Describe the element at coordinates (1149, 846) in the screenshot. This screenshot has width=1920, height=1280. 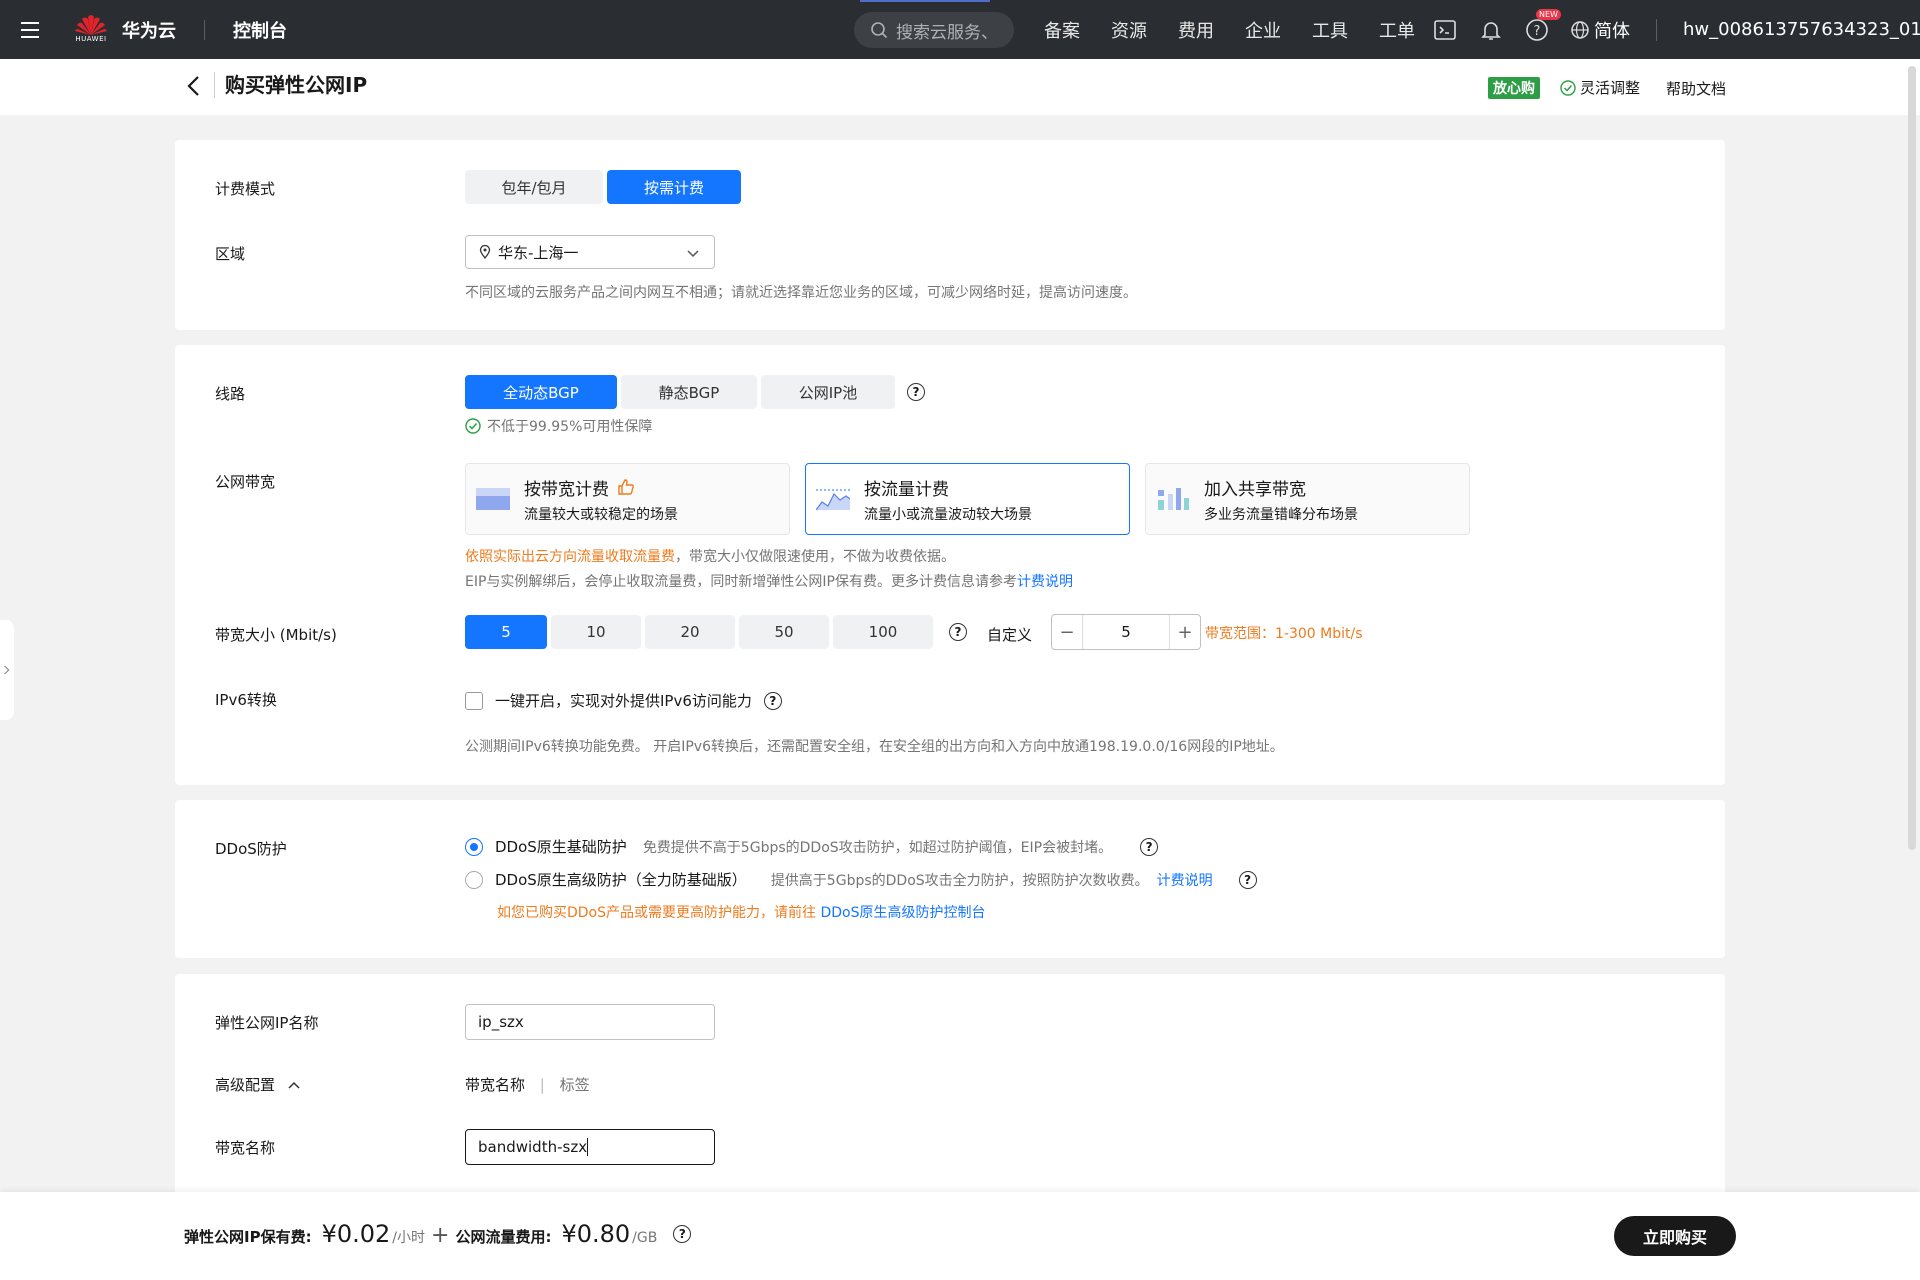
I see `ddos-basic-help-icon: ?` at that location.